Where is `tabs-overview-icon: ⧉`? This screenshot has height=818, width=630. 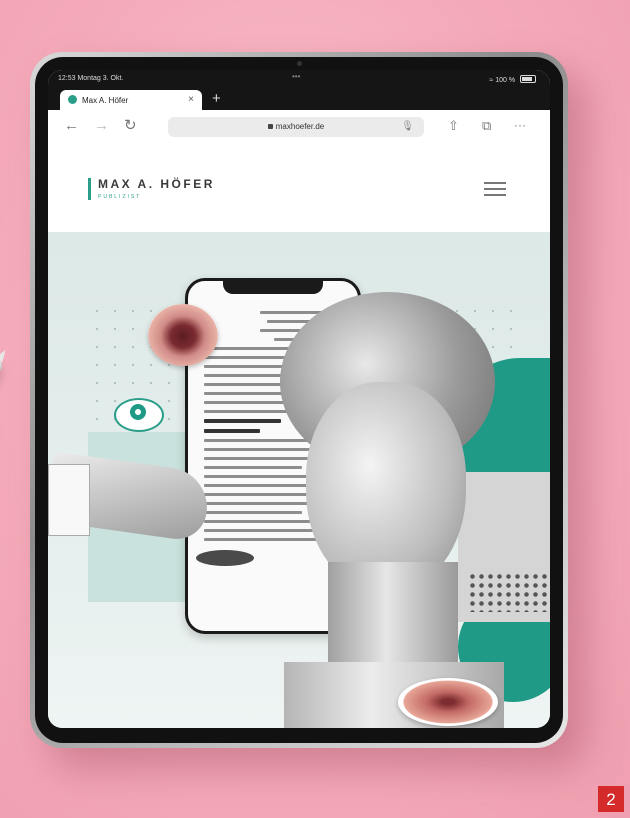
tabs-overview-icon: ⧉ is located at coordinates (486, 125).